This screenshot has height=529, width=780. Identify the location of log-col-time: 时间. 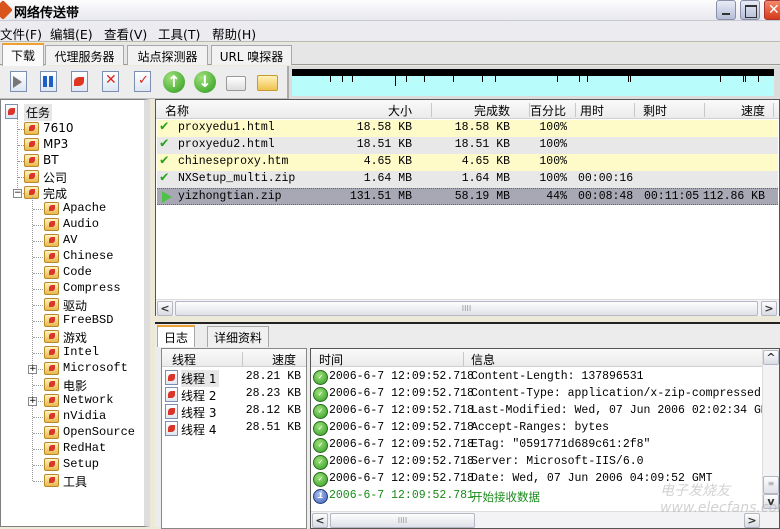
(331, 359).